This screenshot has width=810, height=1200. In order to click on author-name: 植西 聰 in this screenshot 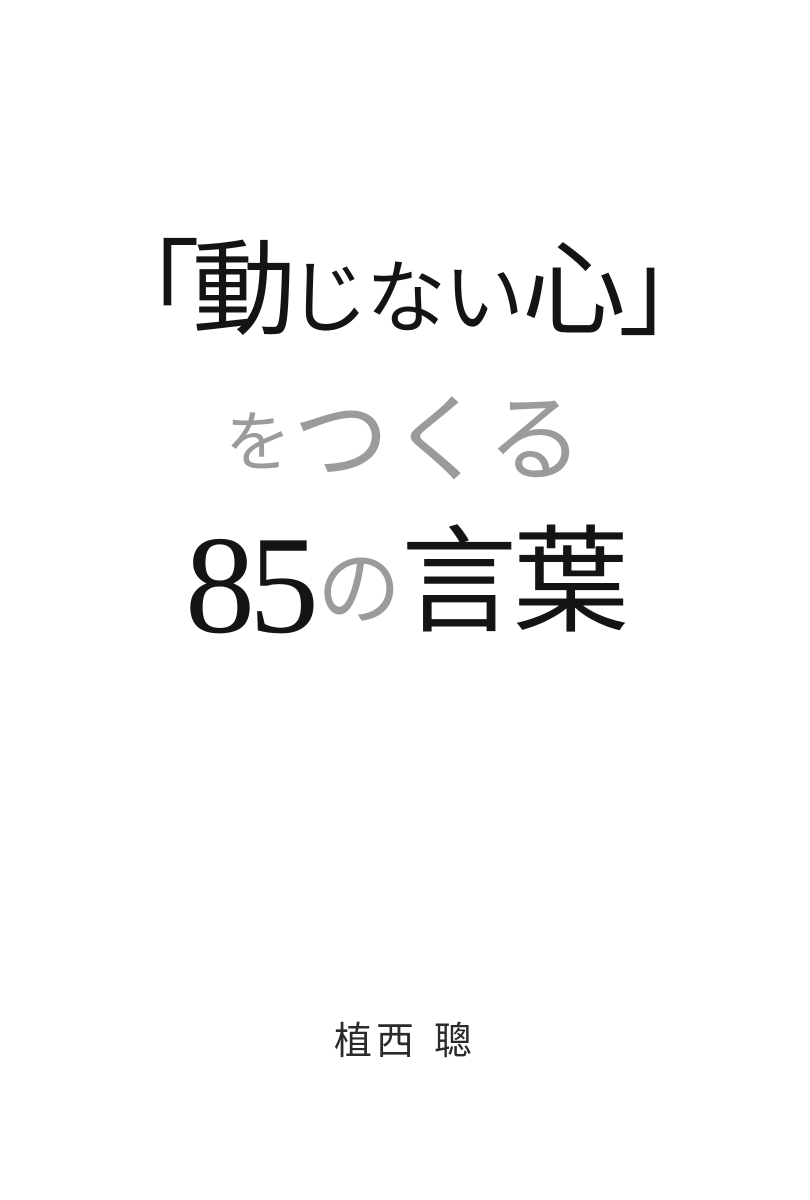, I will do `click(405, 1041)`.